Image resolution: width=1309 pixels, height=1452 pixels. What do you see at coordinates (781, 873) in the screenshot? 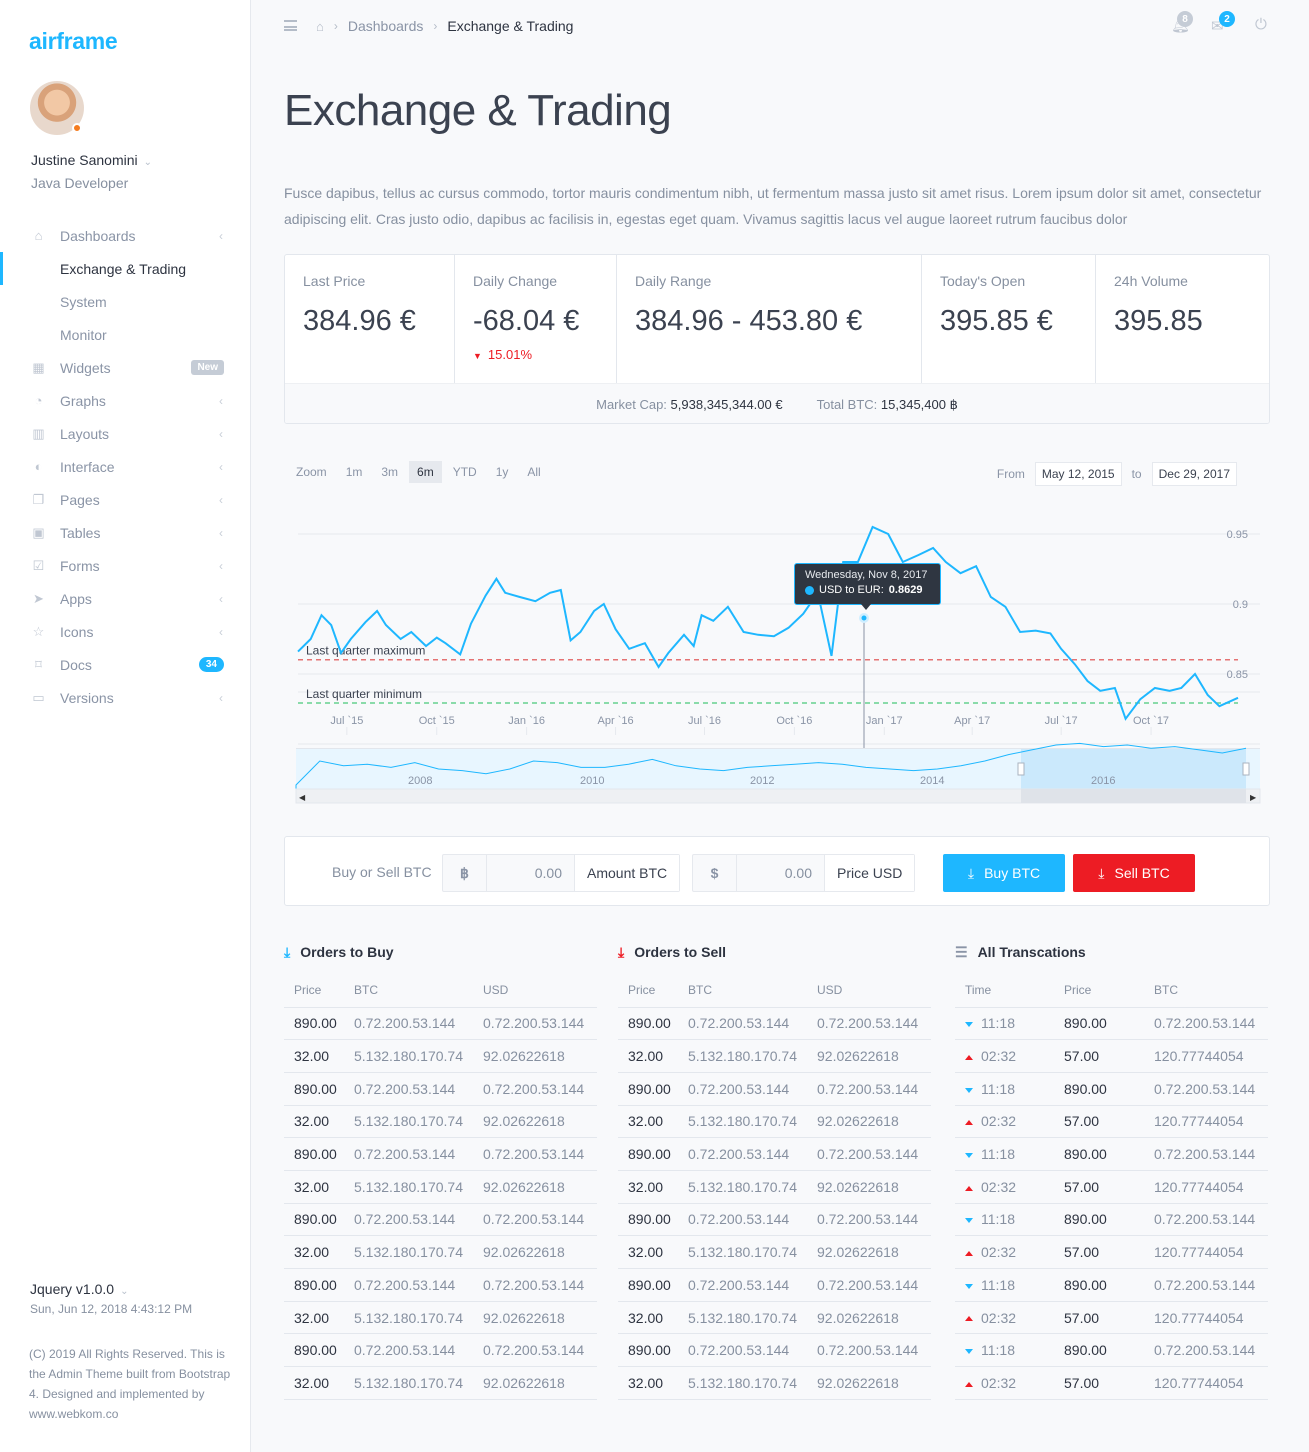
I see `price-input` at bounding box center [781, 873].